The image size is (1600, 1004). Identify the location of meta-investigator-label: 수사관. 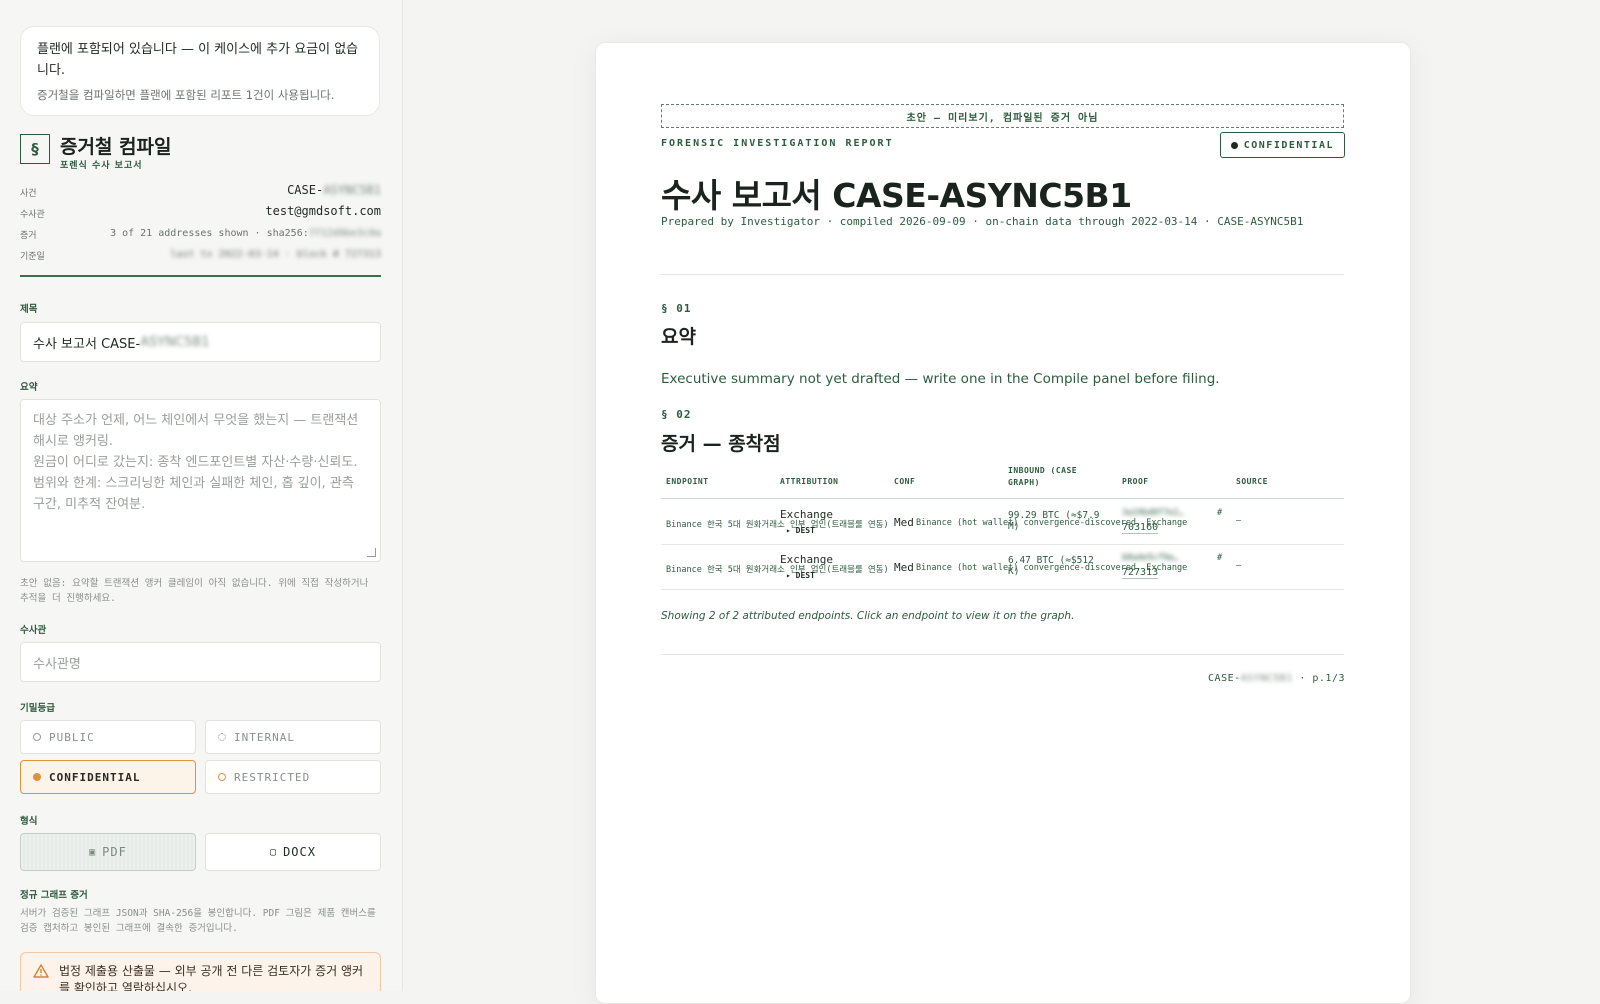
(32, 215).